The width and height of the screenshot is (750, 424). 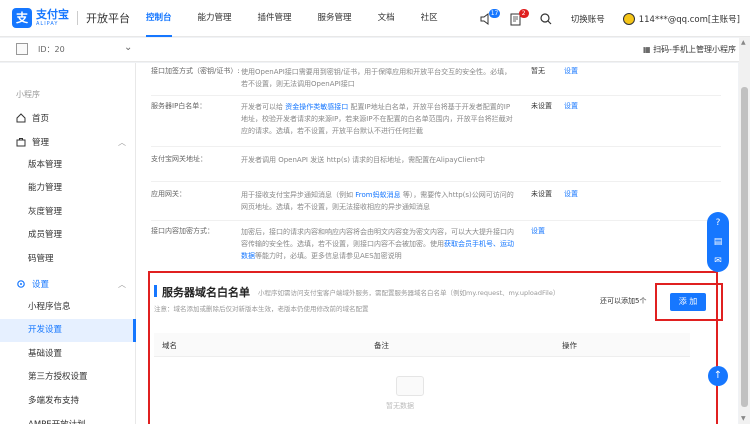 What do you see at coordinates (155, 291) in the screenshot?
I see `section-accent-bar` at bounding box center [155, 291].